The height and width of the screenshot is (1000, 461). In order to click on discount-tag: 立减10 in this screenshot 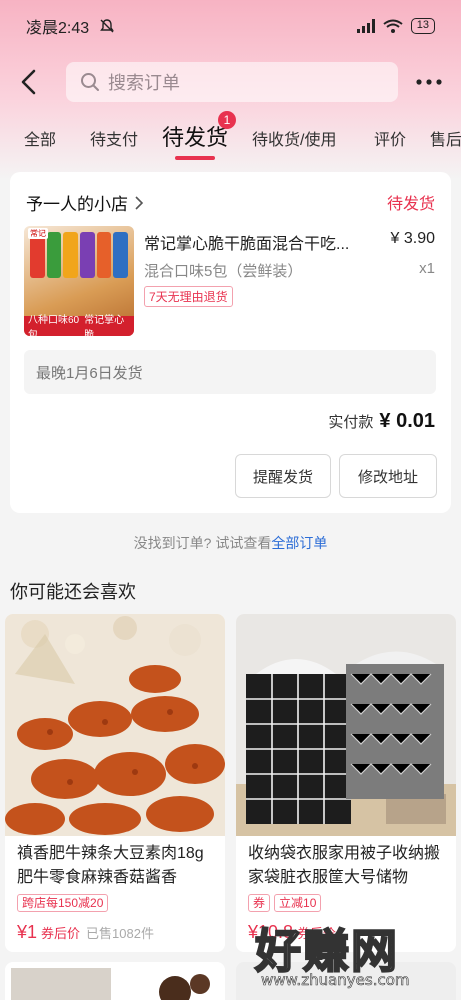, I will do `click(298, 903)`.